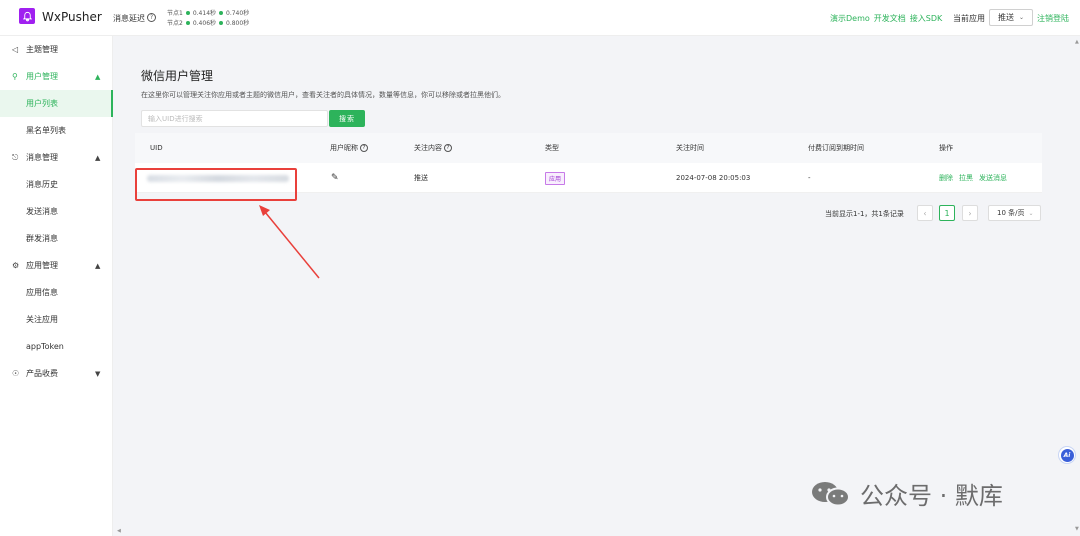  What do you see at coordinates (347, 118) in the screenshot?
I see `search-button: 搜索` at bounding box center [347, 118].